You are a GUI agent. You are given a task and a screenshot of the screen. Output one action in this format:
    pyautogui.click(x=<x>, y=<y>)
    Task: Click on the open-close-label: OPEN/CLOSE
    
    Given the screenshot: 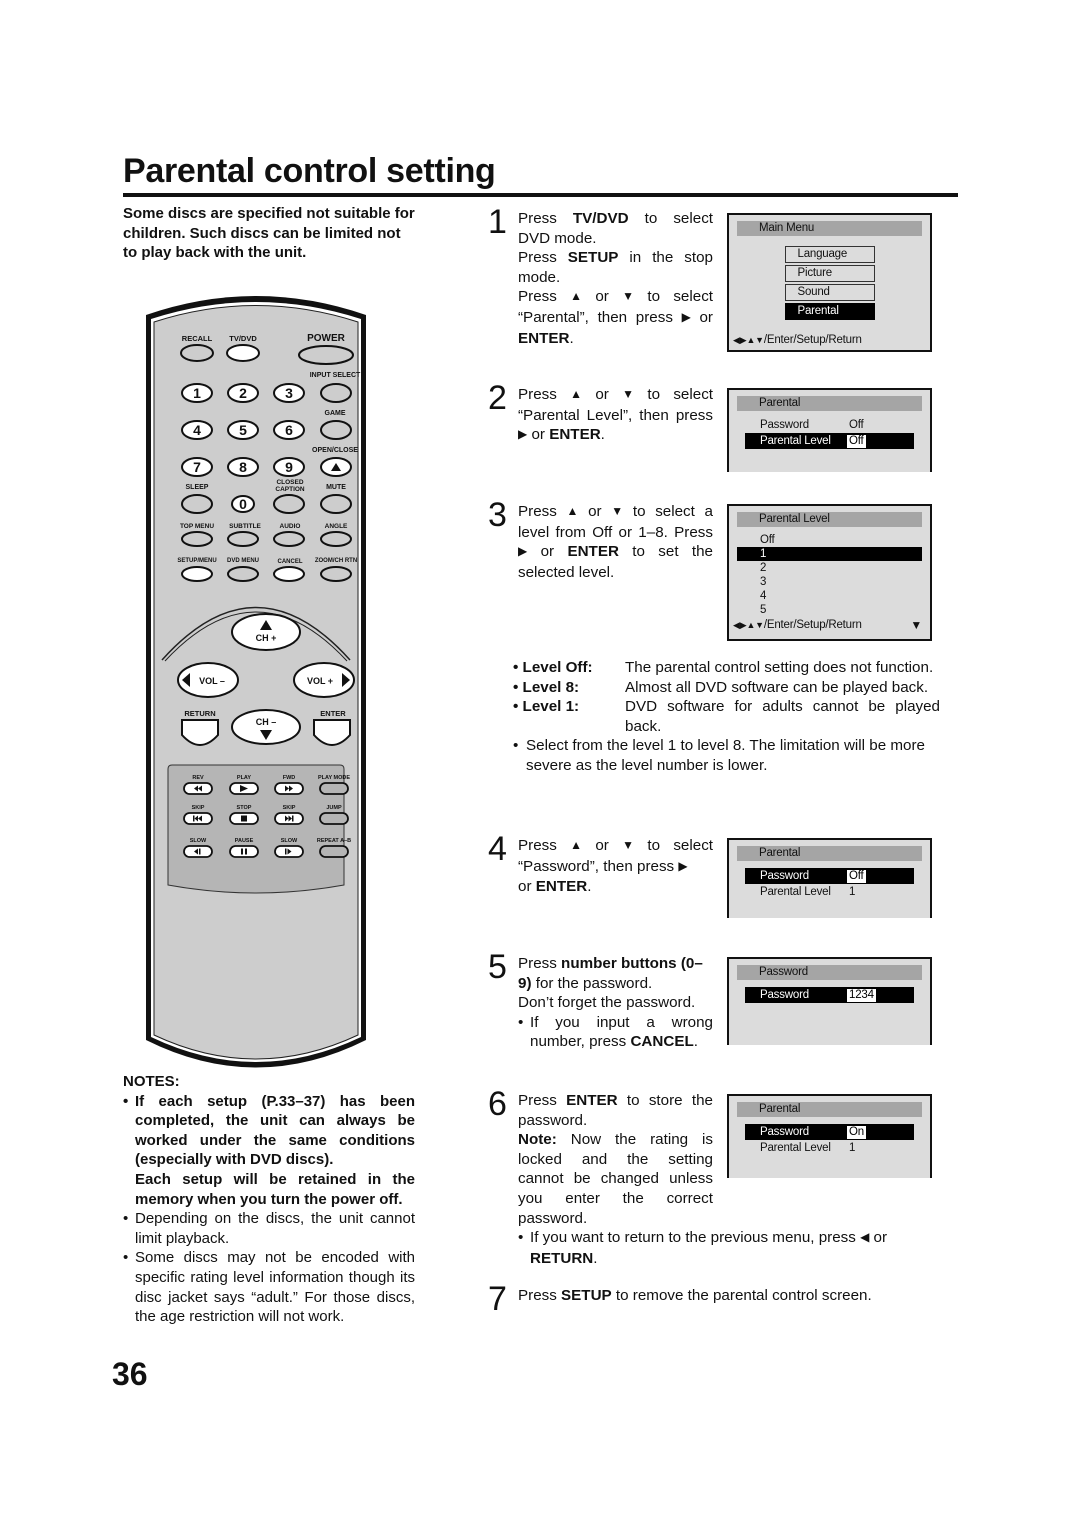 What is the action you would take?
    pyautogui.click(x=335, y=450)
    